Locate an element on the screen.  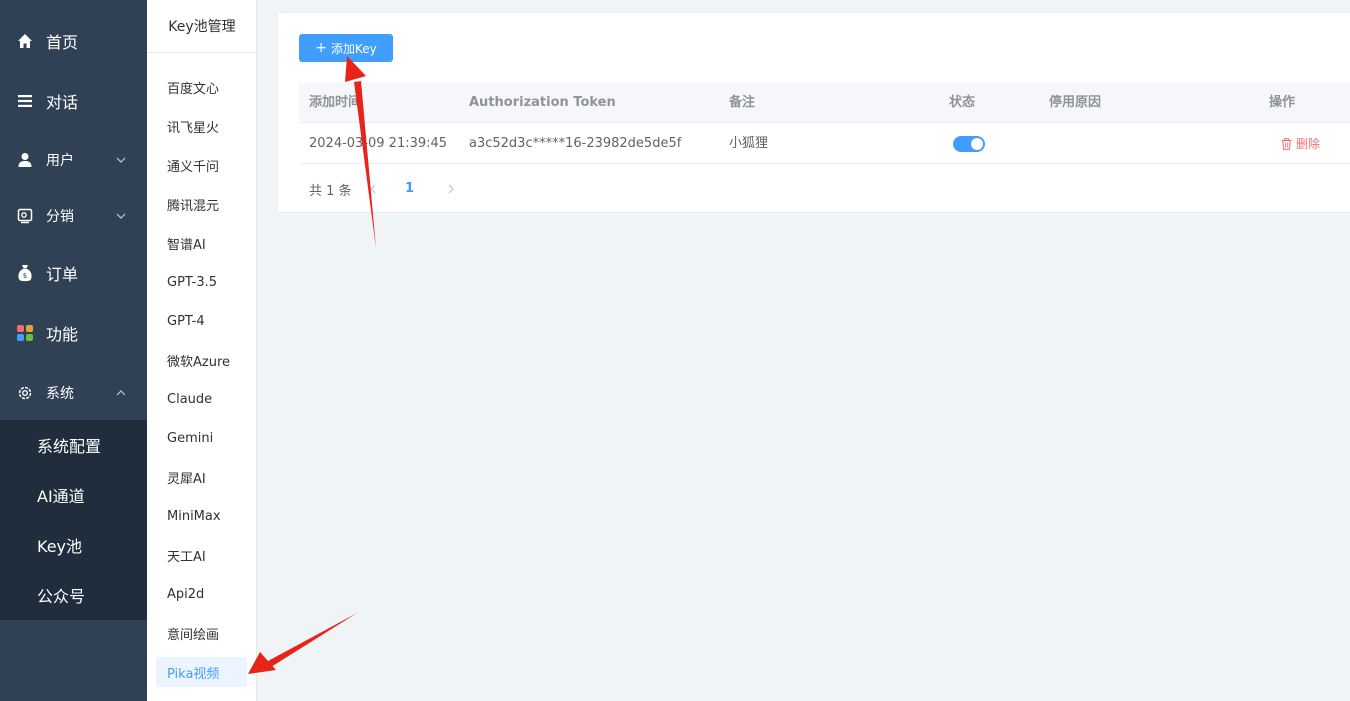
submenu-item-official-account: 公众号 is located at coordinates (73, 595).